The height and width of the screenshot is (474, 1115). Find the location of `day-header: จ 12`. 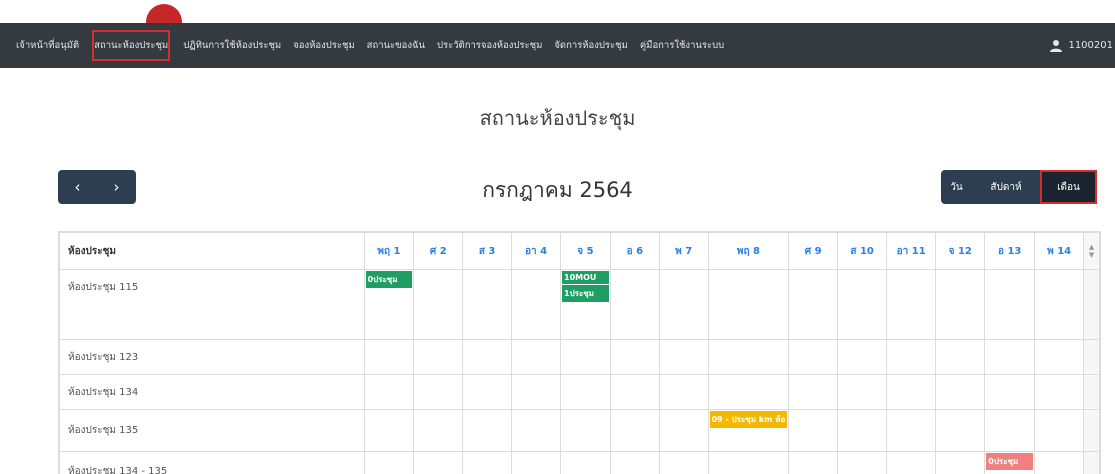

day-header: จ 12 is located at coordinates (960, 251).